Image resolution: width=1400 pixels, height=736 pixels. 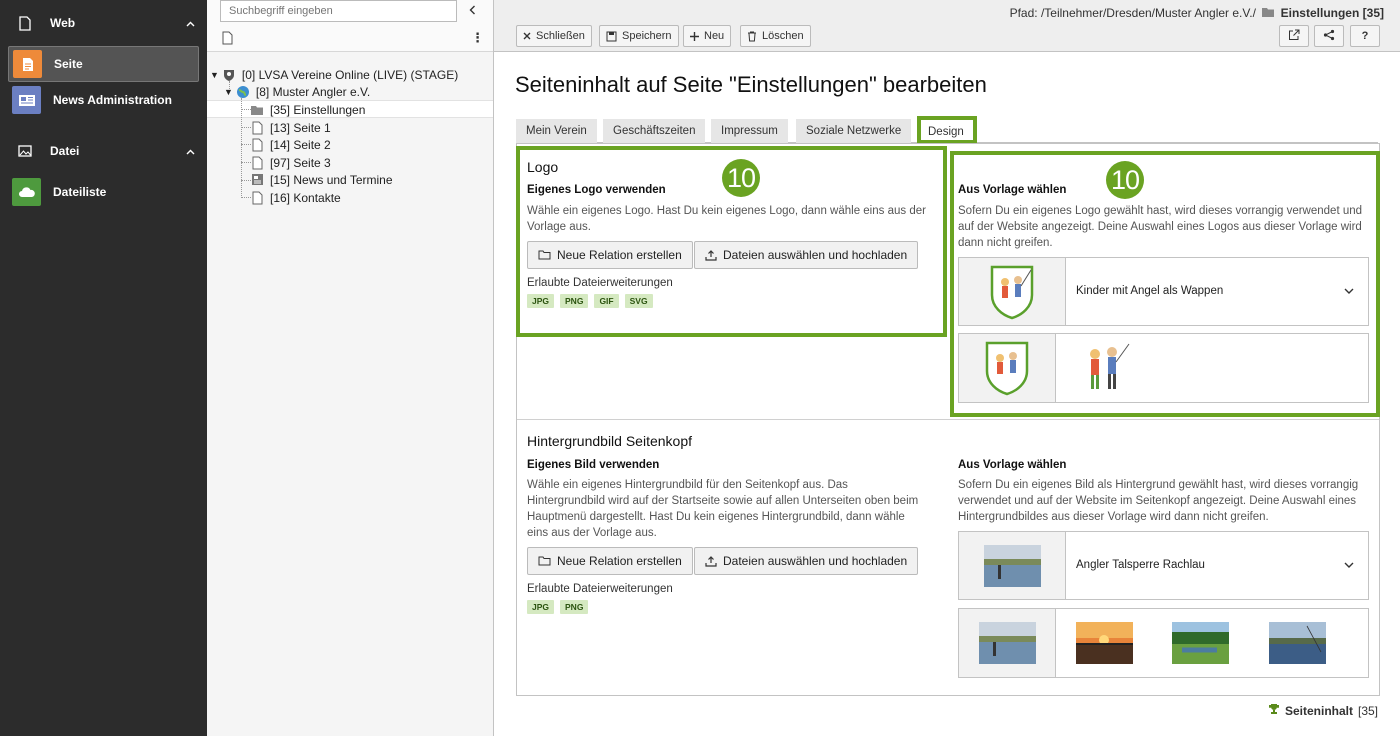 I want to click on tree-node-page: [97] Seite 3, so click(x=290, y=162).